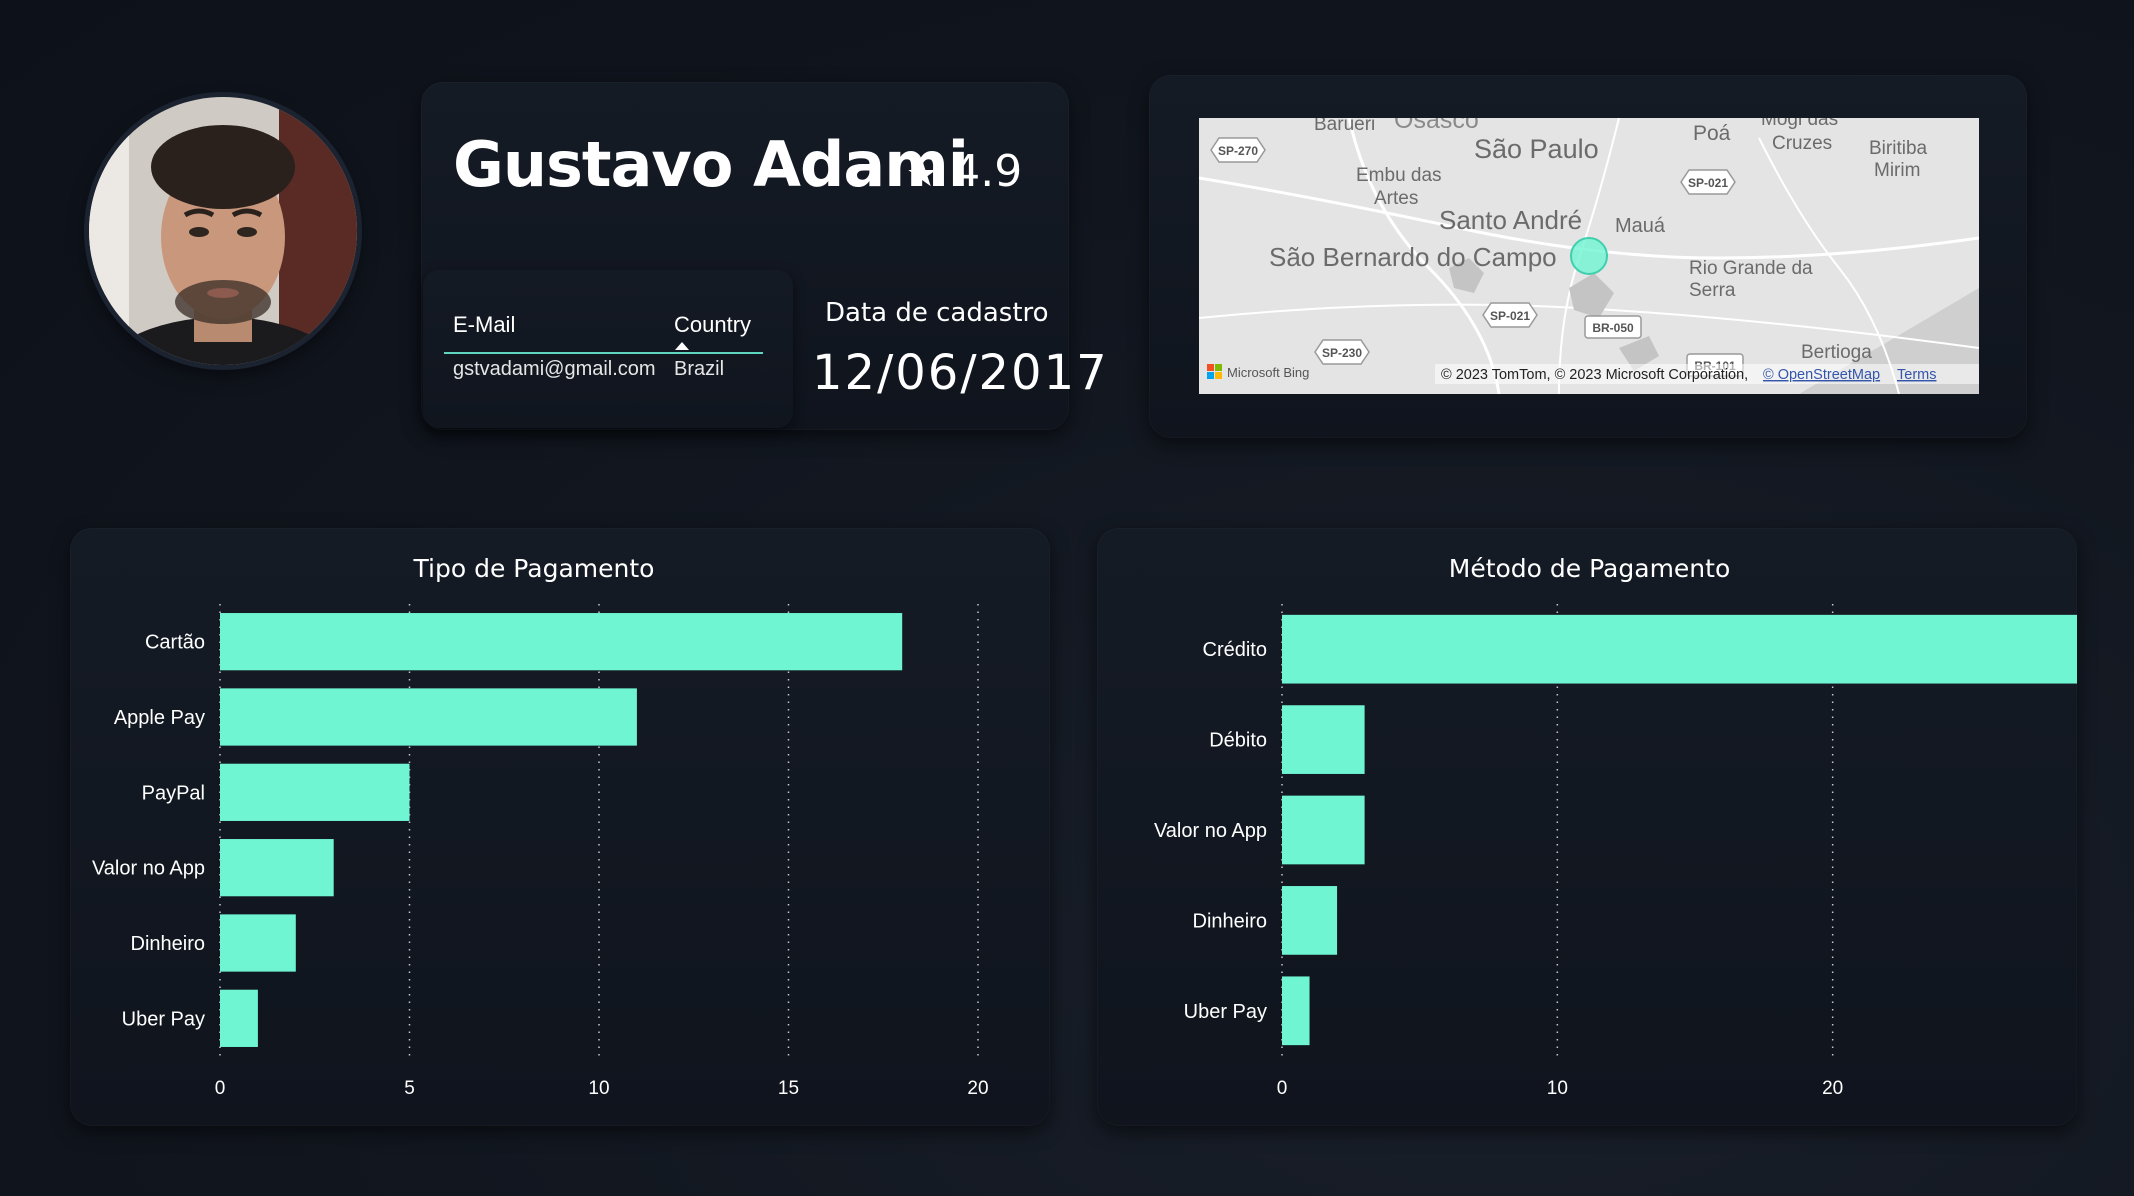  I want to click on openstreetmap-link: © OpenStreetMap, so click(1821, 375).